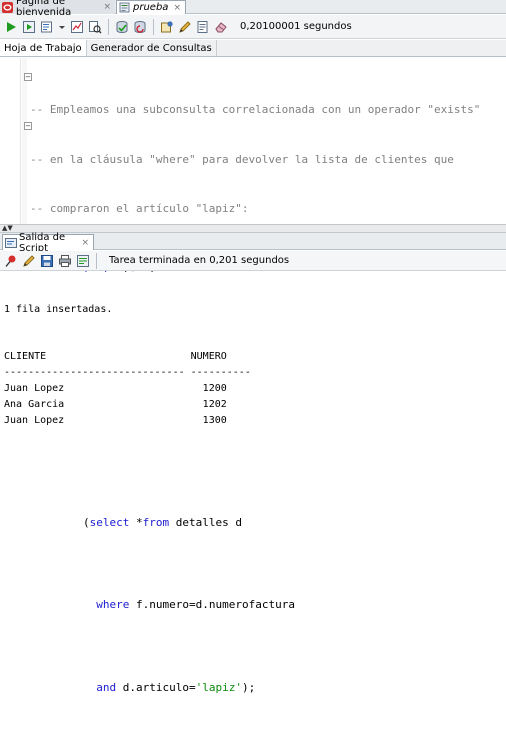 This screenshot has width=506, height=746. What do you see at coordinates (296, 26) in the screenshot?
I see `execution-time-label: 0,20100001 segundos` at bounding box center [296, 26].